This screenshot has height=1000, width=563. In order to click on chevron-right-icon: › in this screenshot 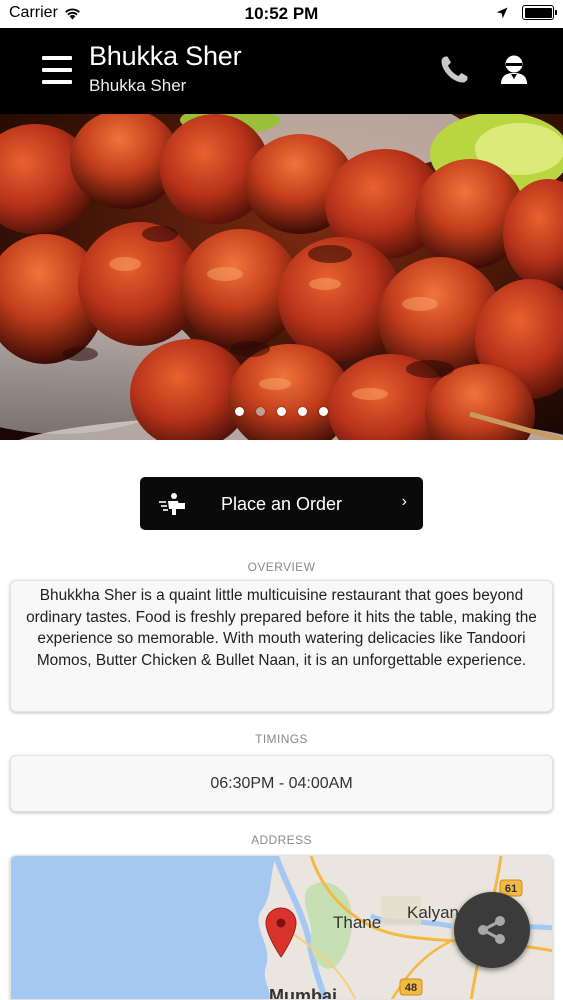, I will do `click(404, 501)`.